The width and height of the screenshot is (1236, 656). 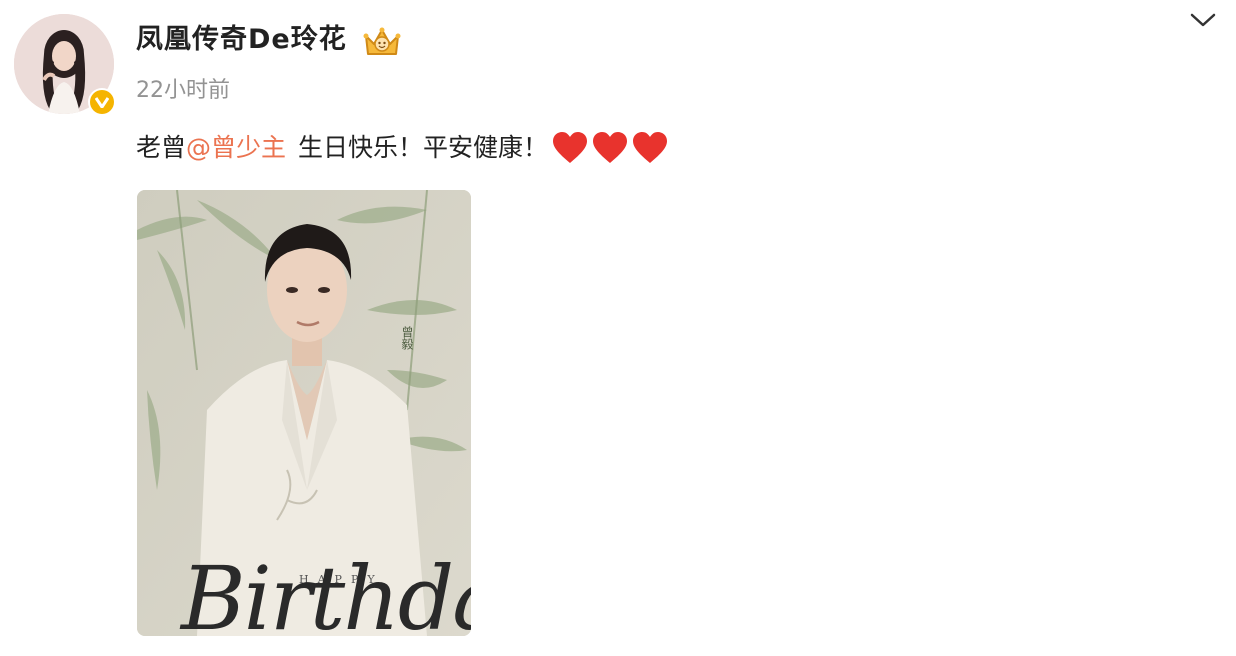 I want to click on username: 凤凰传奇De玲花, so click(x=241, y=40).